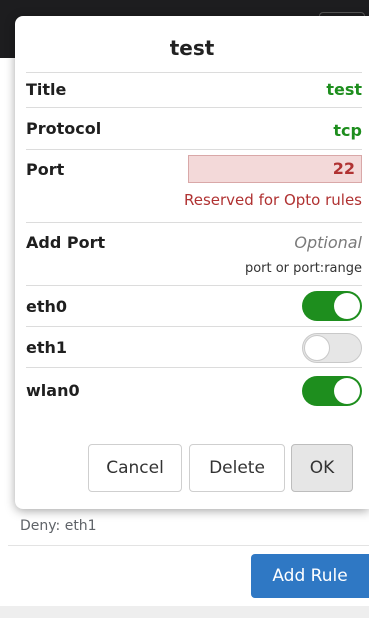 The height and width of the screenshot is (618, 369). I want to click on add-port-input: Optional, so click(328, 242).